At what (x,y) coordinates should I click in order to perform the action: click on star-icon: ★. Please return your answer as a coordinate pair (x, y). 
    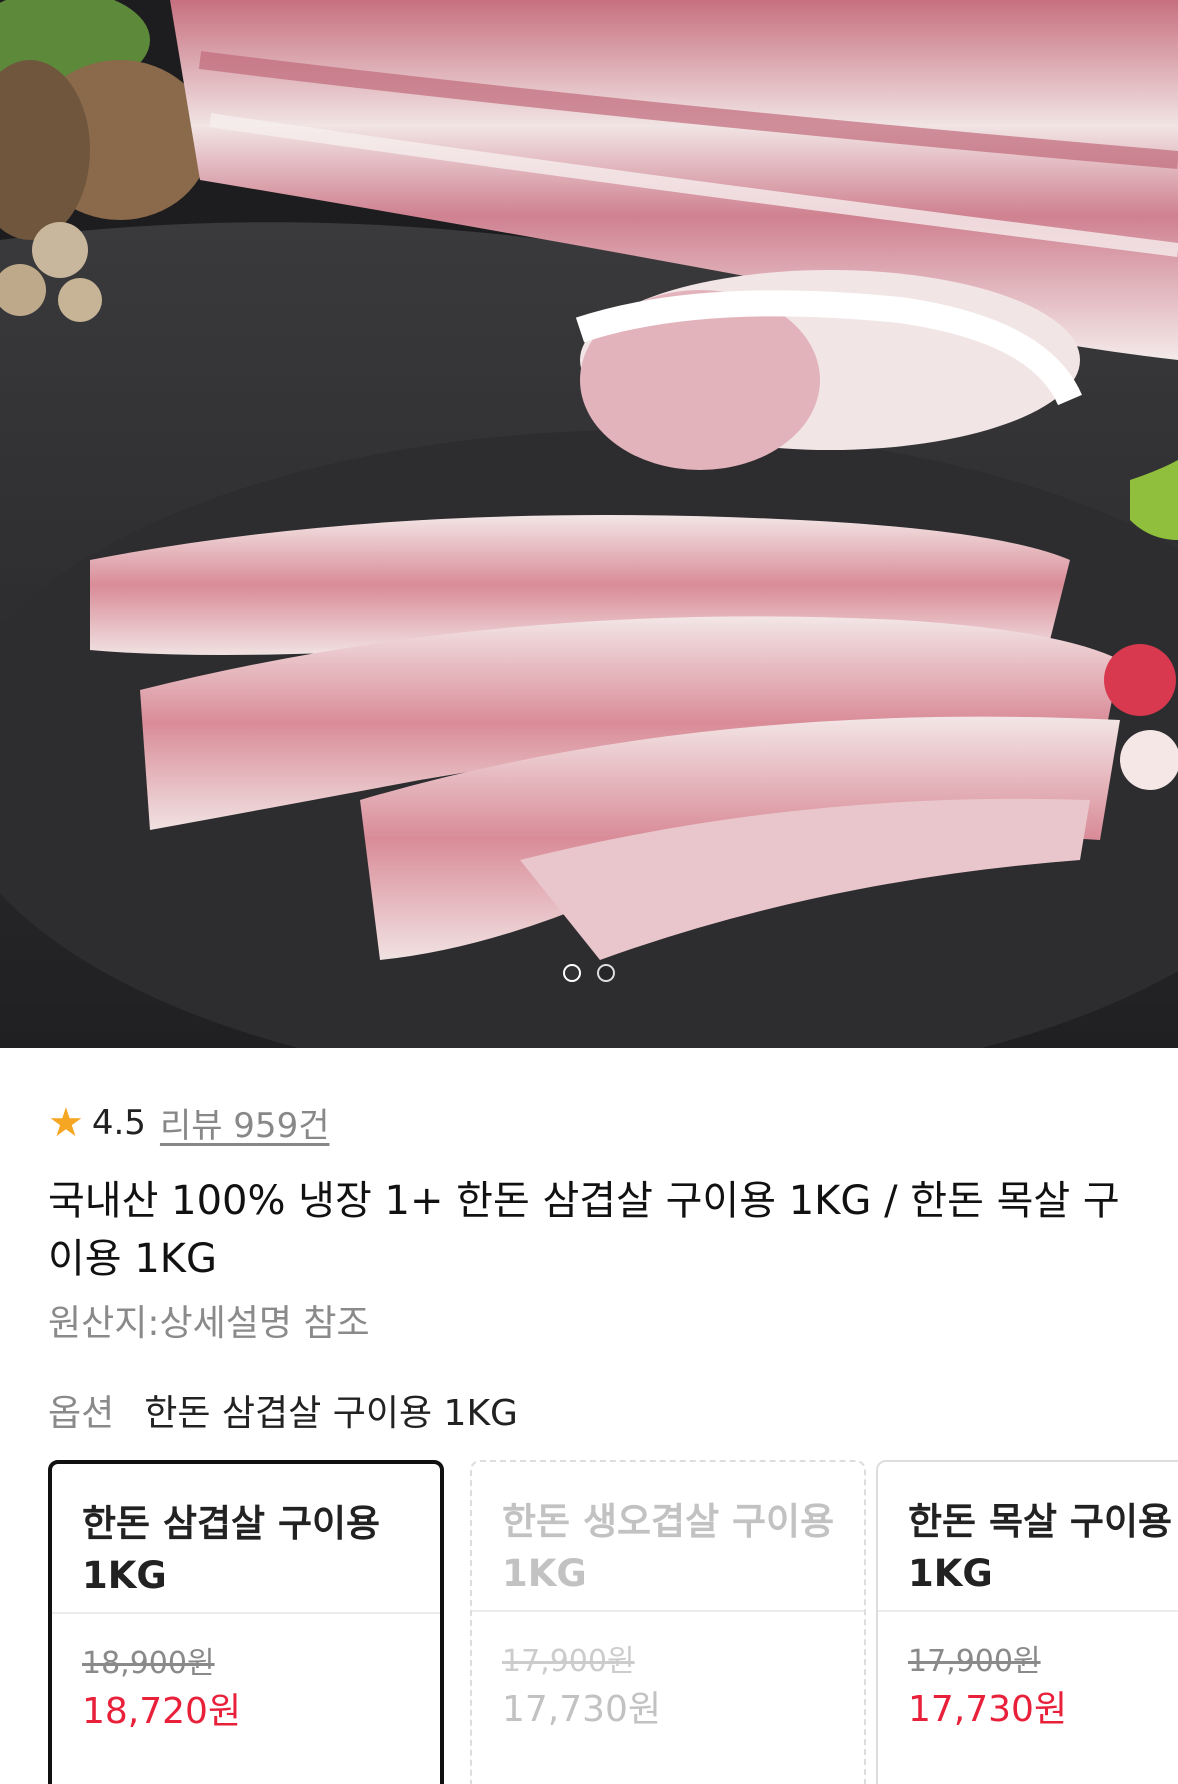
    Looking at the image, I should click on (66, 1122).